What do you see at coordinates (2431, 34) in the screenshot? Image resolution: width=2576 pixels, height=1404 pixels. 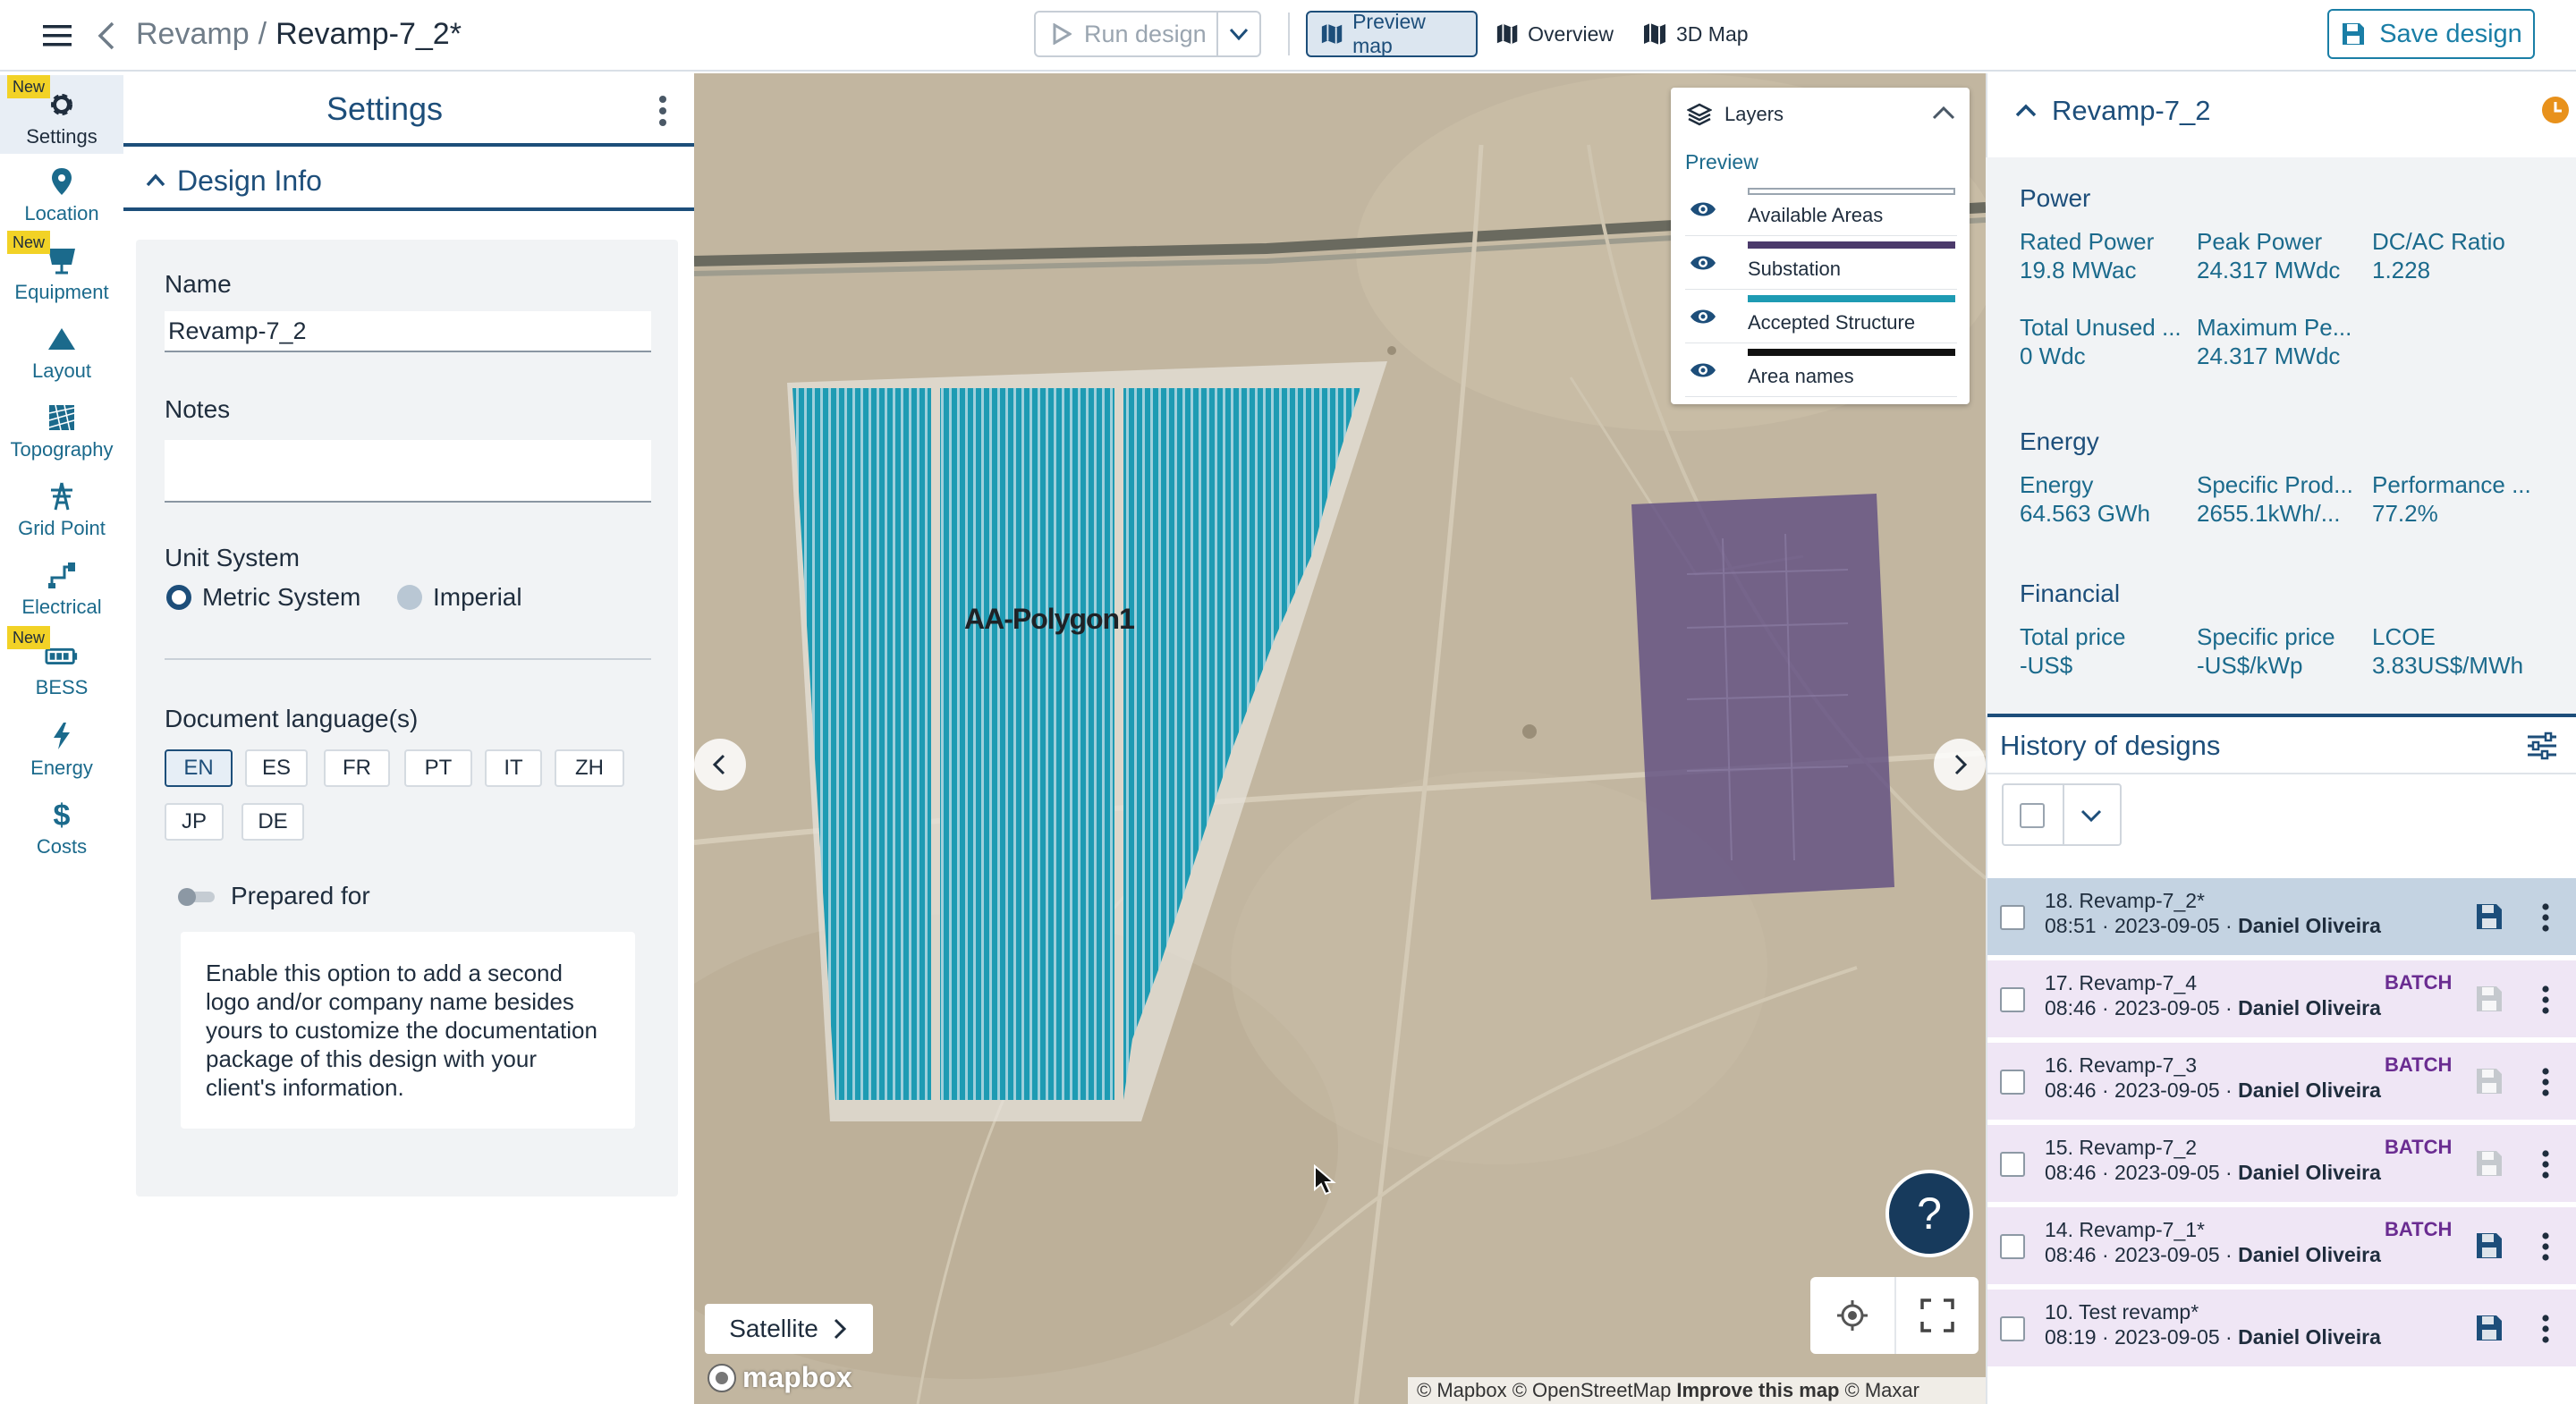 I see `save-design-button: Save design` at bounding box center [2431, 34].